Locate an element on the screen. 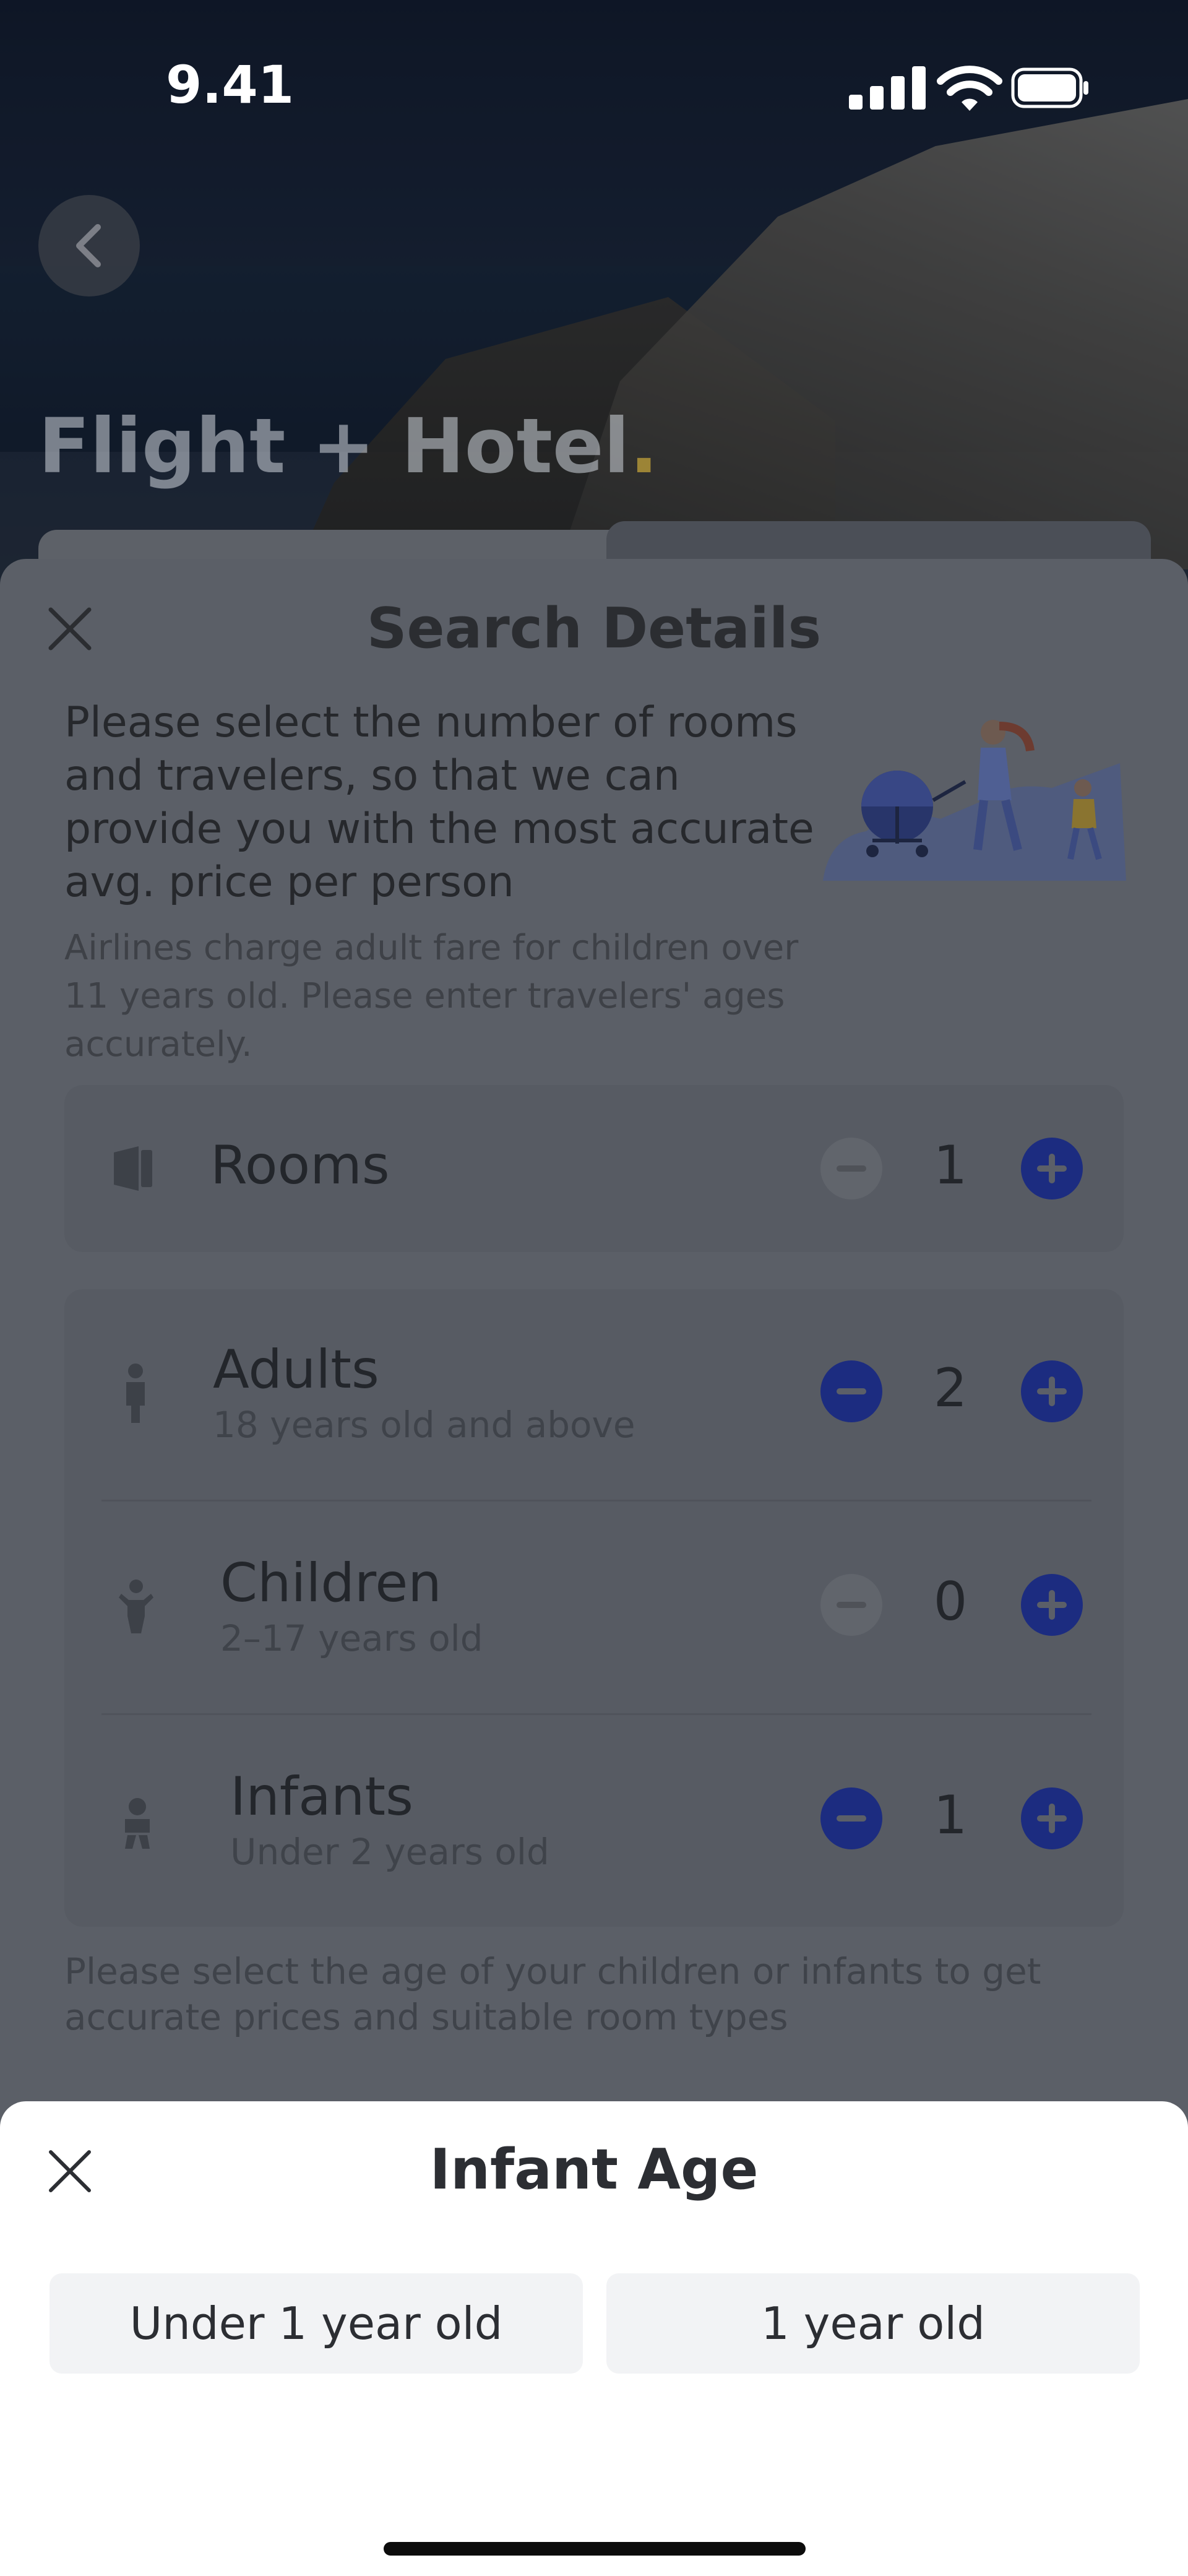 This screenshot has height=2576, width=1188. rooms-label: Rooms is located at coordinates (300, 1165).